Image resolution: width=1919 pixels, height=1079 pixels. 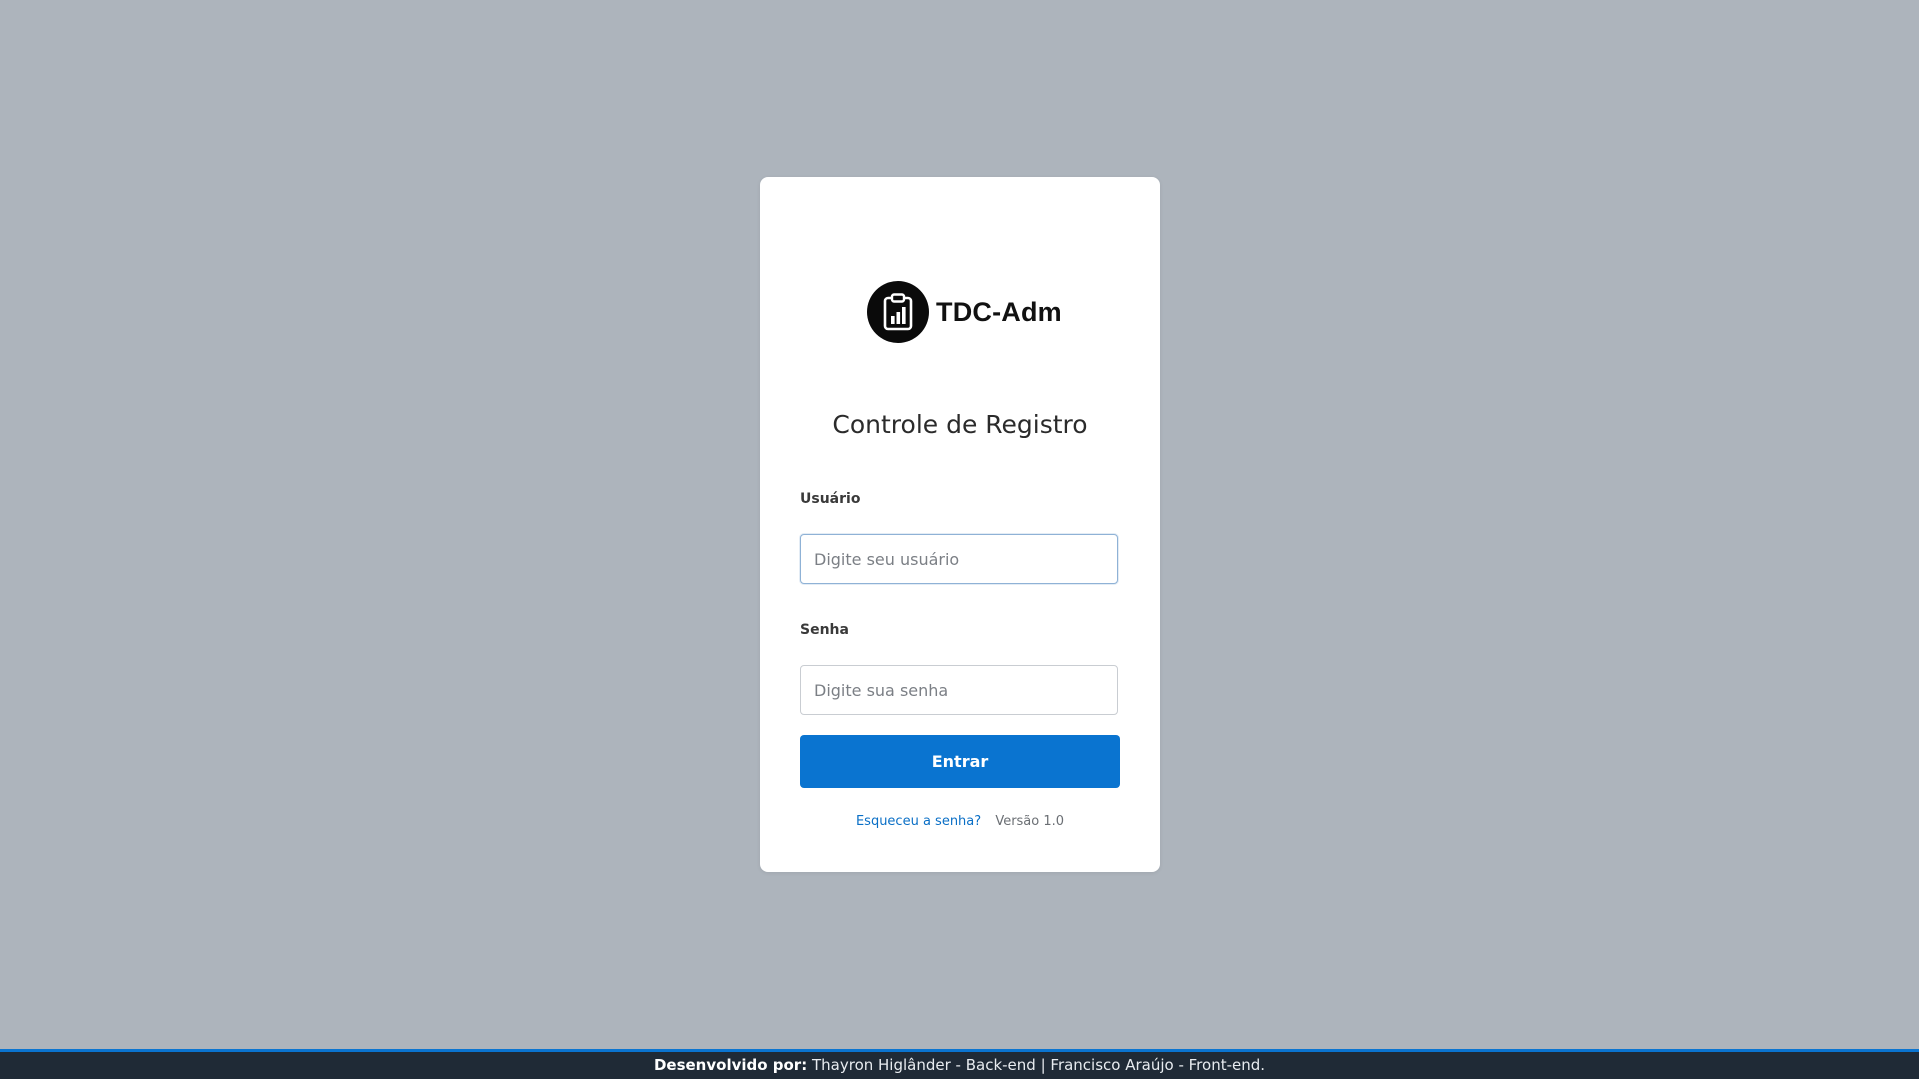 What do you see at coordinates (898, 312) in the screenshot?
I see `clipboard-chart-icon` at bounding box center [898, 312].